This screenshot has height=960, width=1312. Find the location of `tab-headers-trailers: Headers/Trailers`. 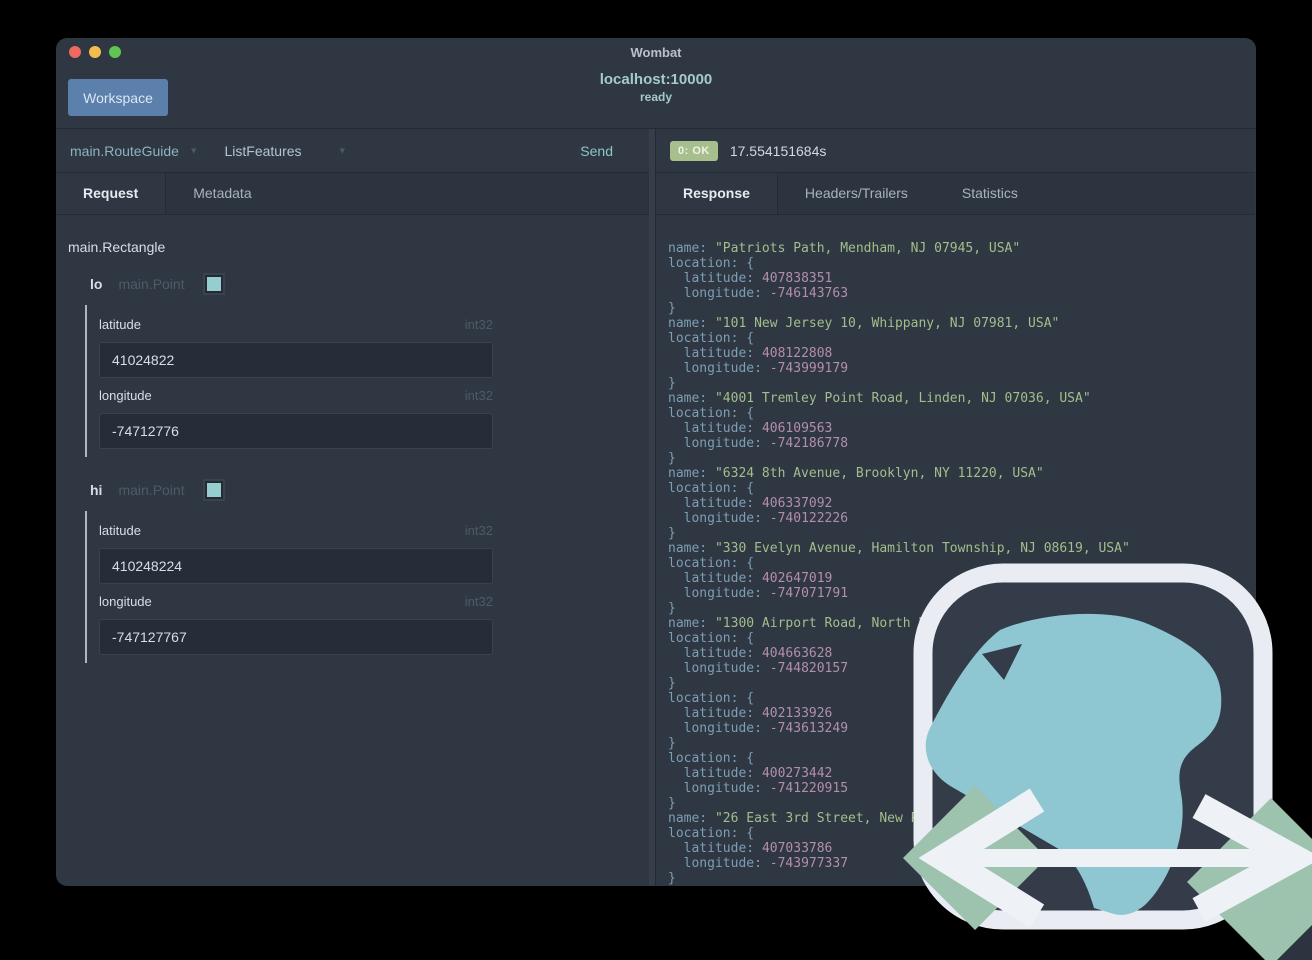

tab-headers-trailers: Headers/Trailers is located at coordinates (856, 193).